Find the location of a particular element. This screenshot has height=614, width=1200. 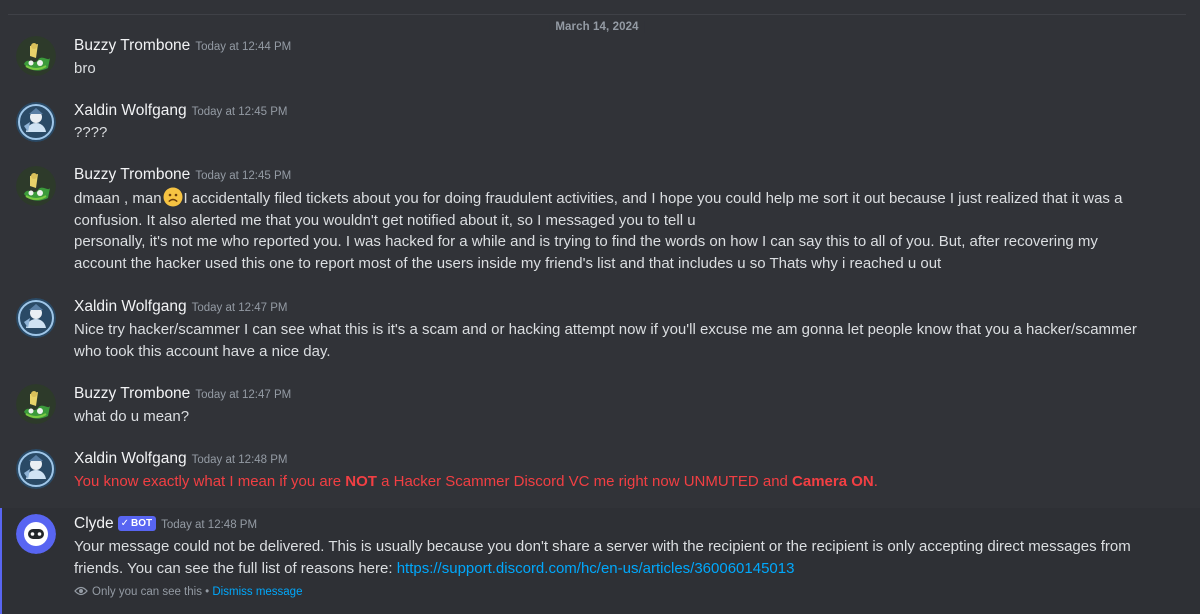

clyde-bot-icon is located at coordinates (36, 534).